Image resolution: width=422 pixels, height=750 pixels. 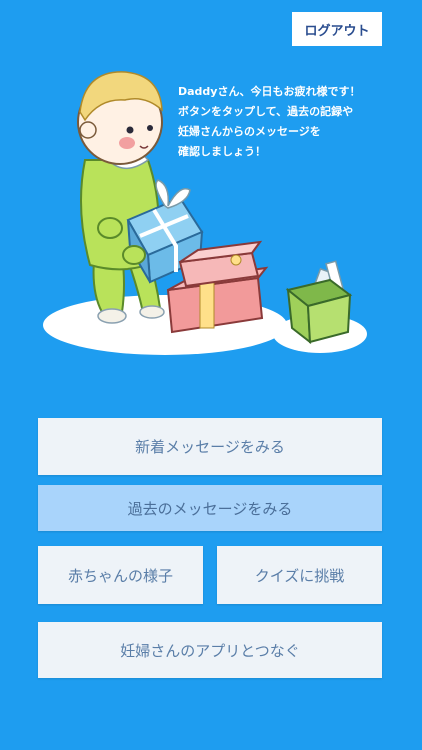 I want to click on connect-app-button: 妊婦さんのアプリとつなぐ, so click(x=210, y=650).